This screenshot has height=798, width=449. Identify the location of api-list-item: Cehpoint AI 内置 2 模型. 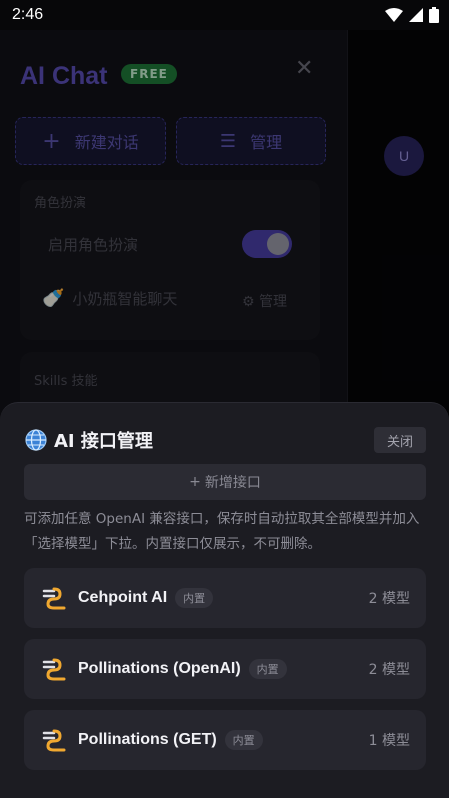
(225, 598).